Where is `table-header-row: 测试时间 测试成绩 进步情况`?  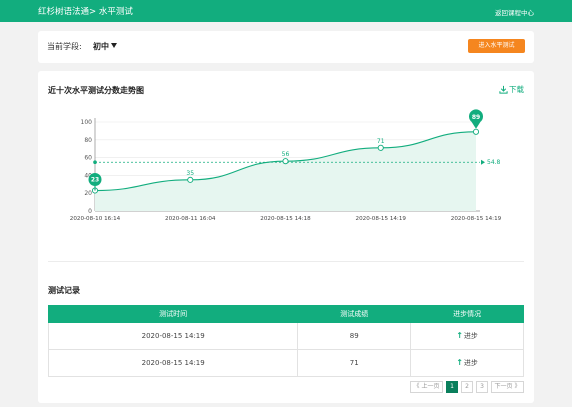
table-header-row: 测试时间 测试成绩 进步情况 is located at coordinates (285, 314).